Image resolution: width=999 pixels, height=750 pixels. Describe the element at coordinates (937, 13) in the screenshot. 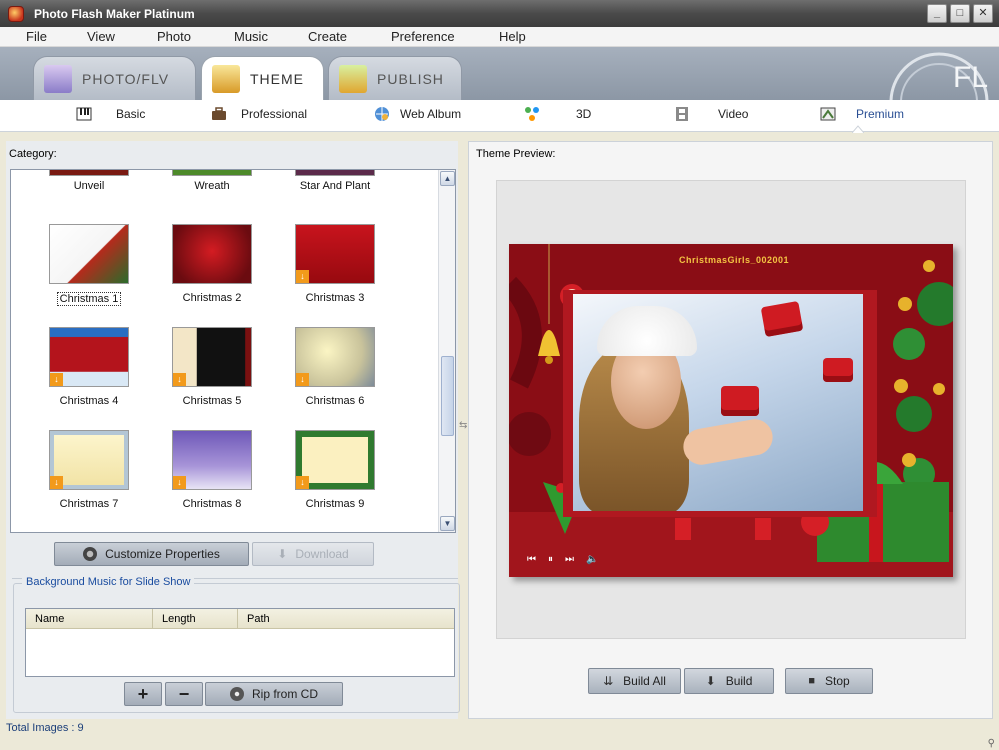

I see `minimize-button: _` at that location.